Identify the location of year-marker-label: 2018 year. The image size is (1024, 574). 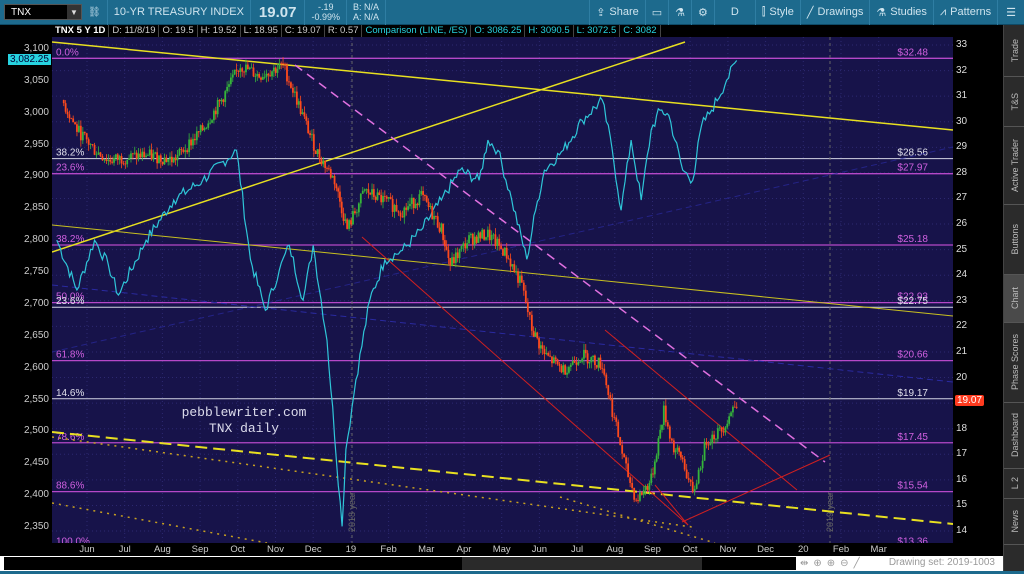
(352, 512).